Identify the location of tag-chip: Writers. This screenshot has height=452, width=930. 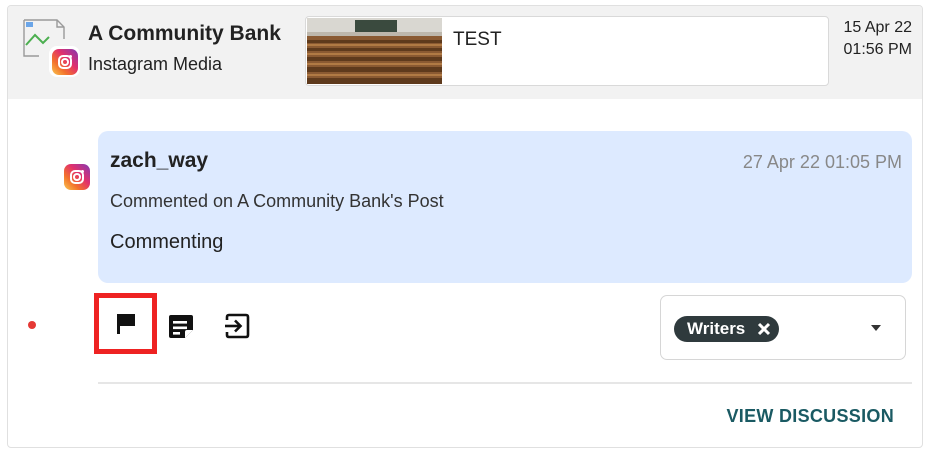
(727, 329).